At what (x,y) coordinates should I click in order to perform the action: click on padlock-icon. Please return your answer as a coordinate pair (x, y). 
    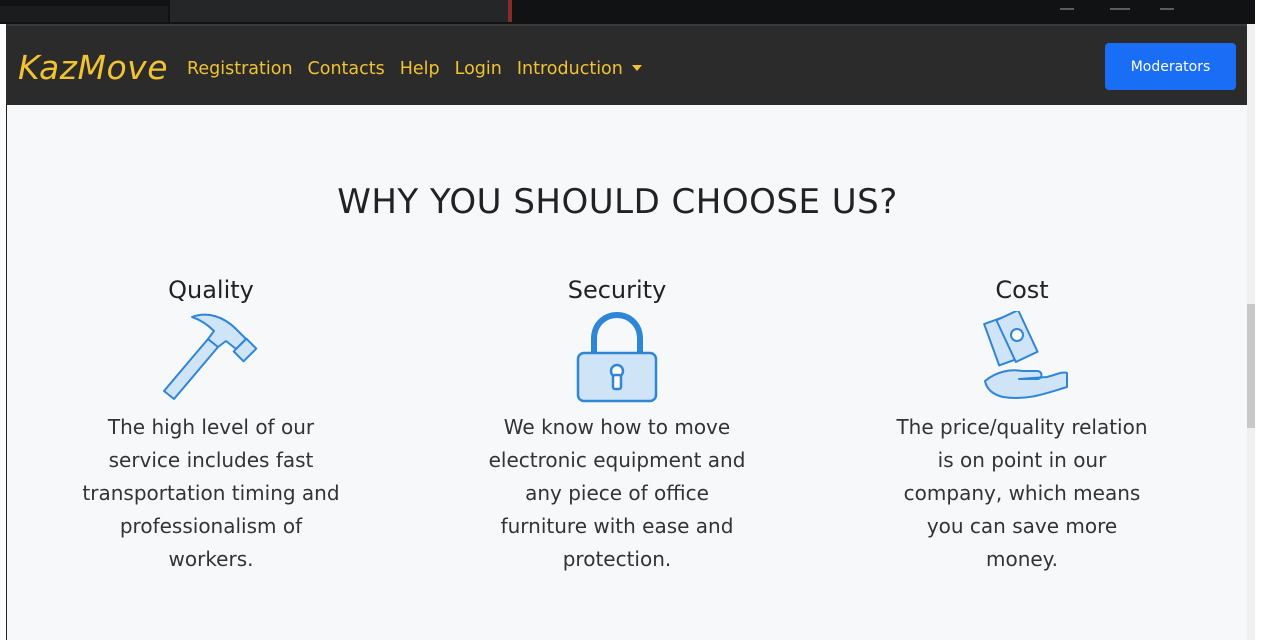
    Looking at the image, I should click on (617, 357).